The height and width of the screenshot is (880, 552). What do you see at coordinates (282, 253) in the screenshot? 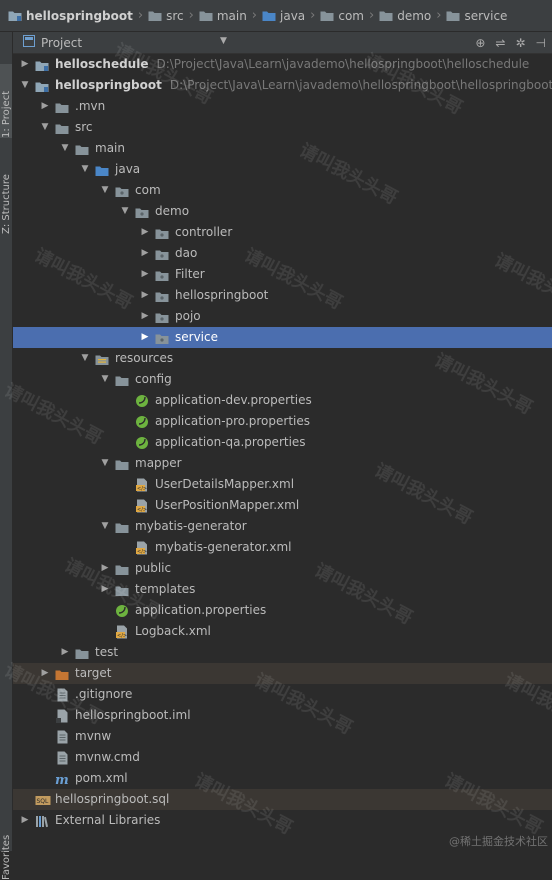
I see `tree-node-dao: ▶ dao` at bounding box center [282, 253].